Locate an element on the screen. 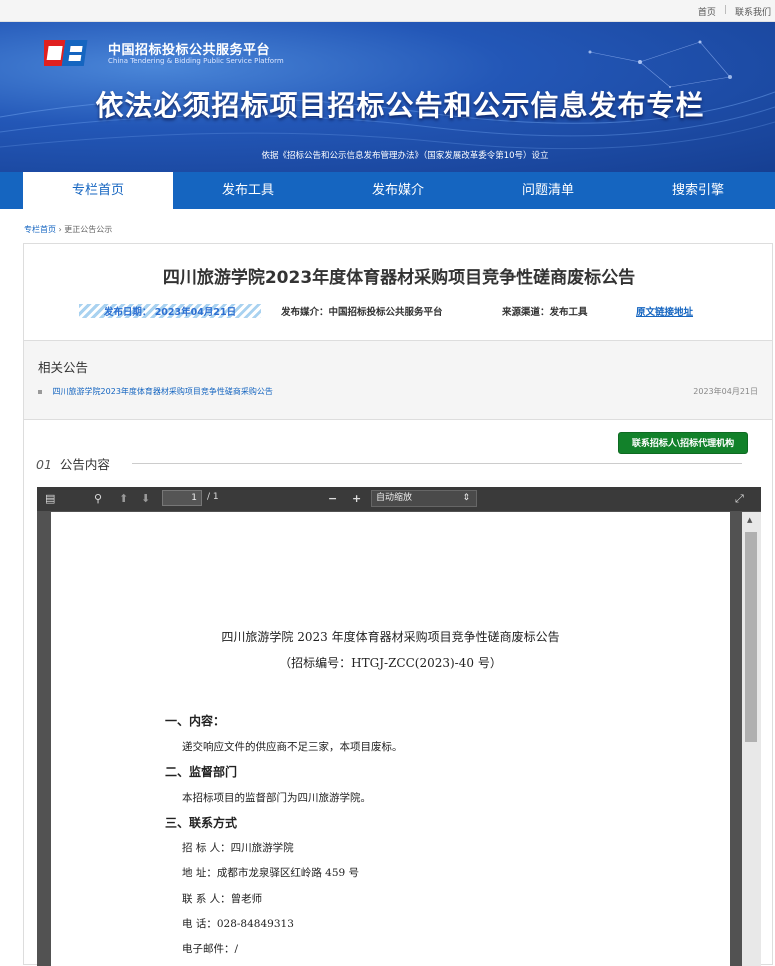 This screenshot has height=966, width=775. top-links: 首页 | 联系我们 is located at coordinates (734, 11).